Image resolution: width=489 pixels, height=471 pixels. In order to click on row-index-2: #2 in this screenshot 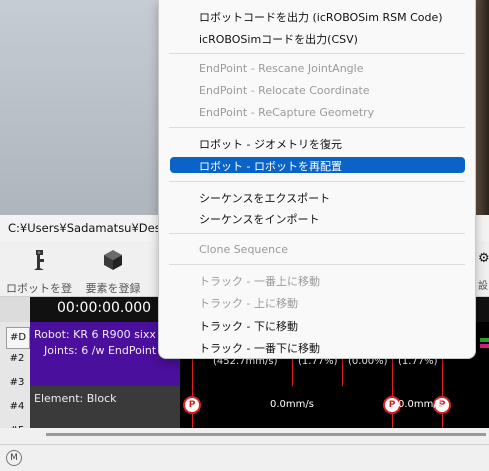, I will do `click(17, 359)`.